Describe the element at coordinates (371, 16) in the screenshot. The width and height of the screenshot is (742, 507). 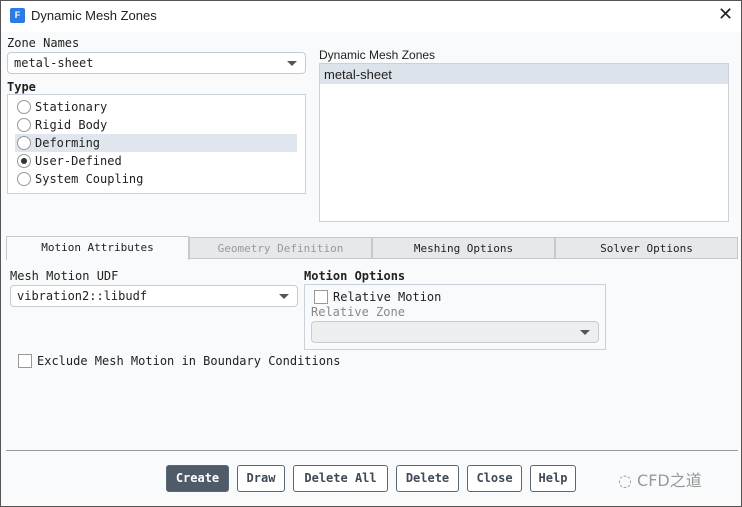
I see `title-bar: F Dynamic Mesh Zones ✕` at that location.